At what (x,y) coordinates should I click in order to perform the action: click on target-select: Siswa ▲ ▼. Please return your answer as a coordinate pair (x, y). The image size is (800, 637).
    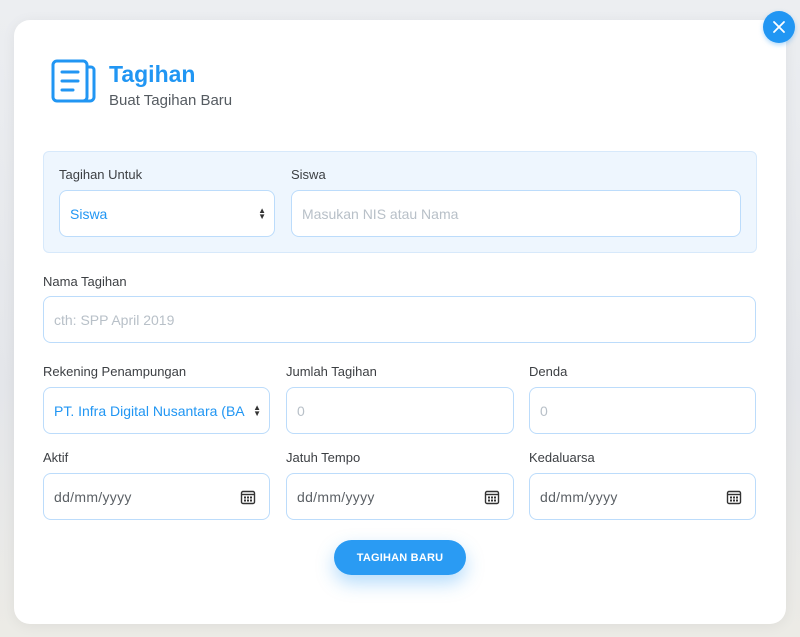
    Looking at the image, I should click on (167, 213).